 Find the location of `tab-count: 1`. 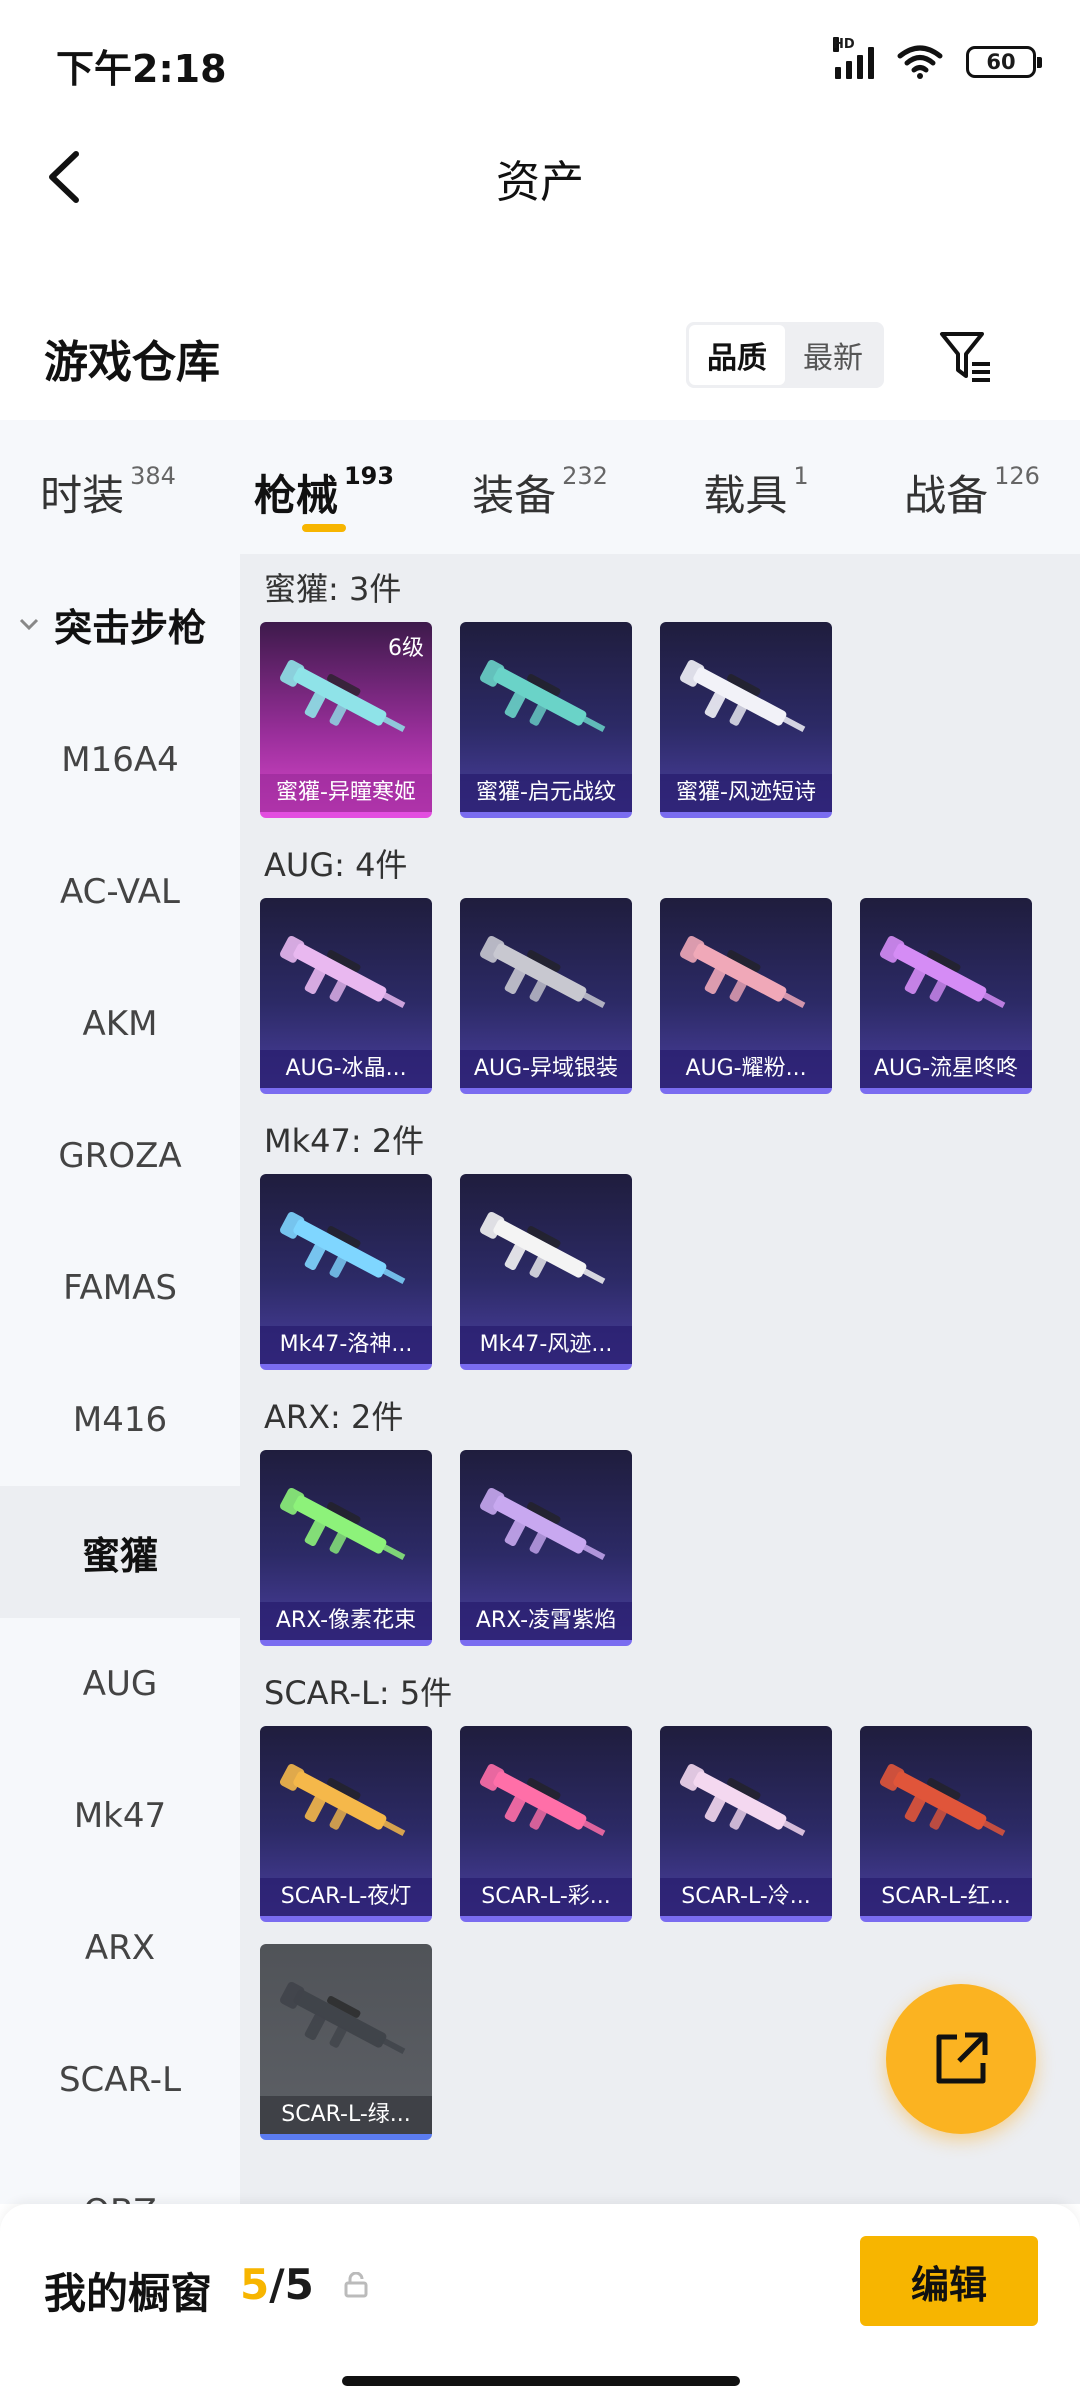

tab-count: 1 is located at coordinates (801, 476).